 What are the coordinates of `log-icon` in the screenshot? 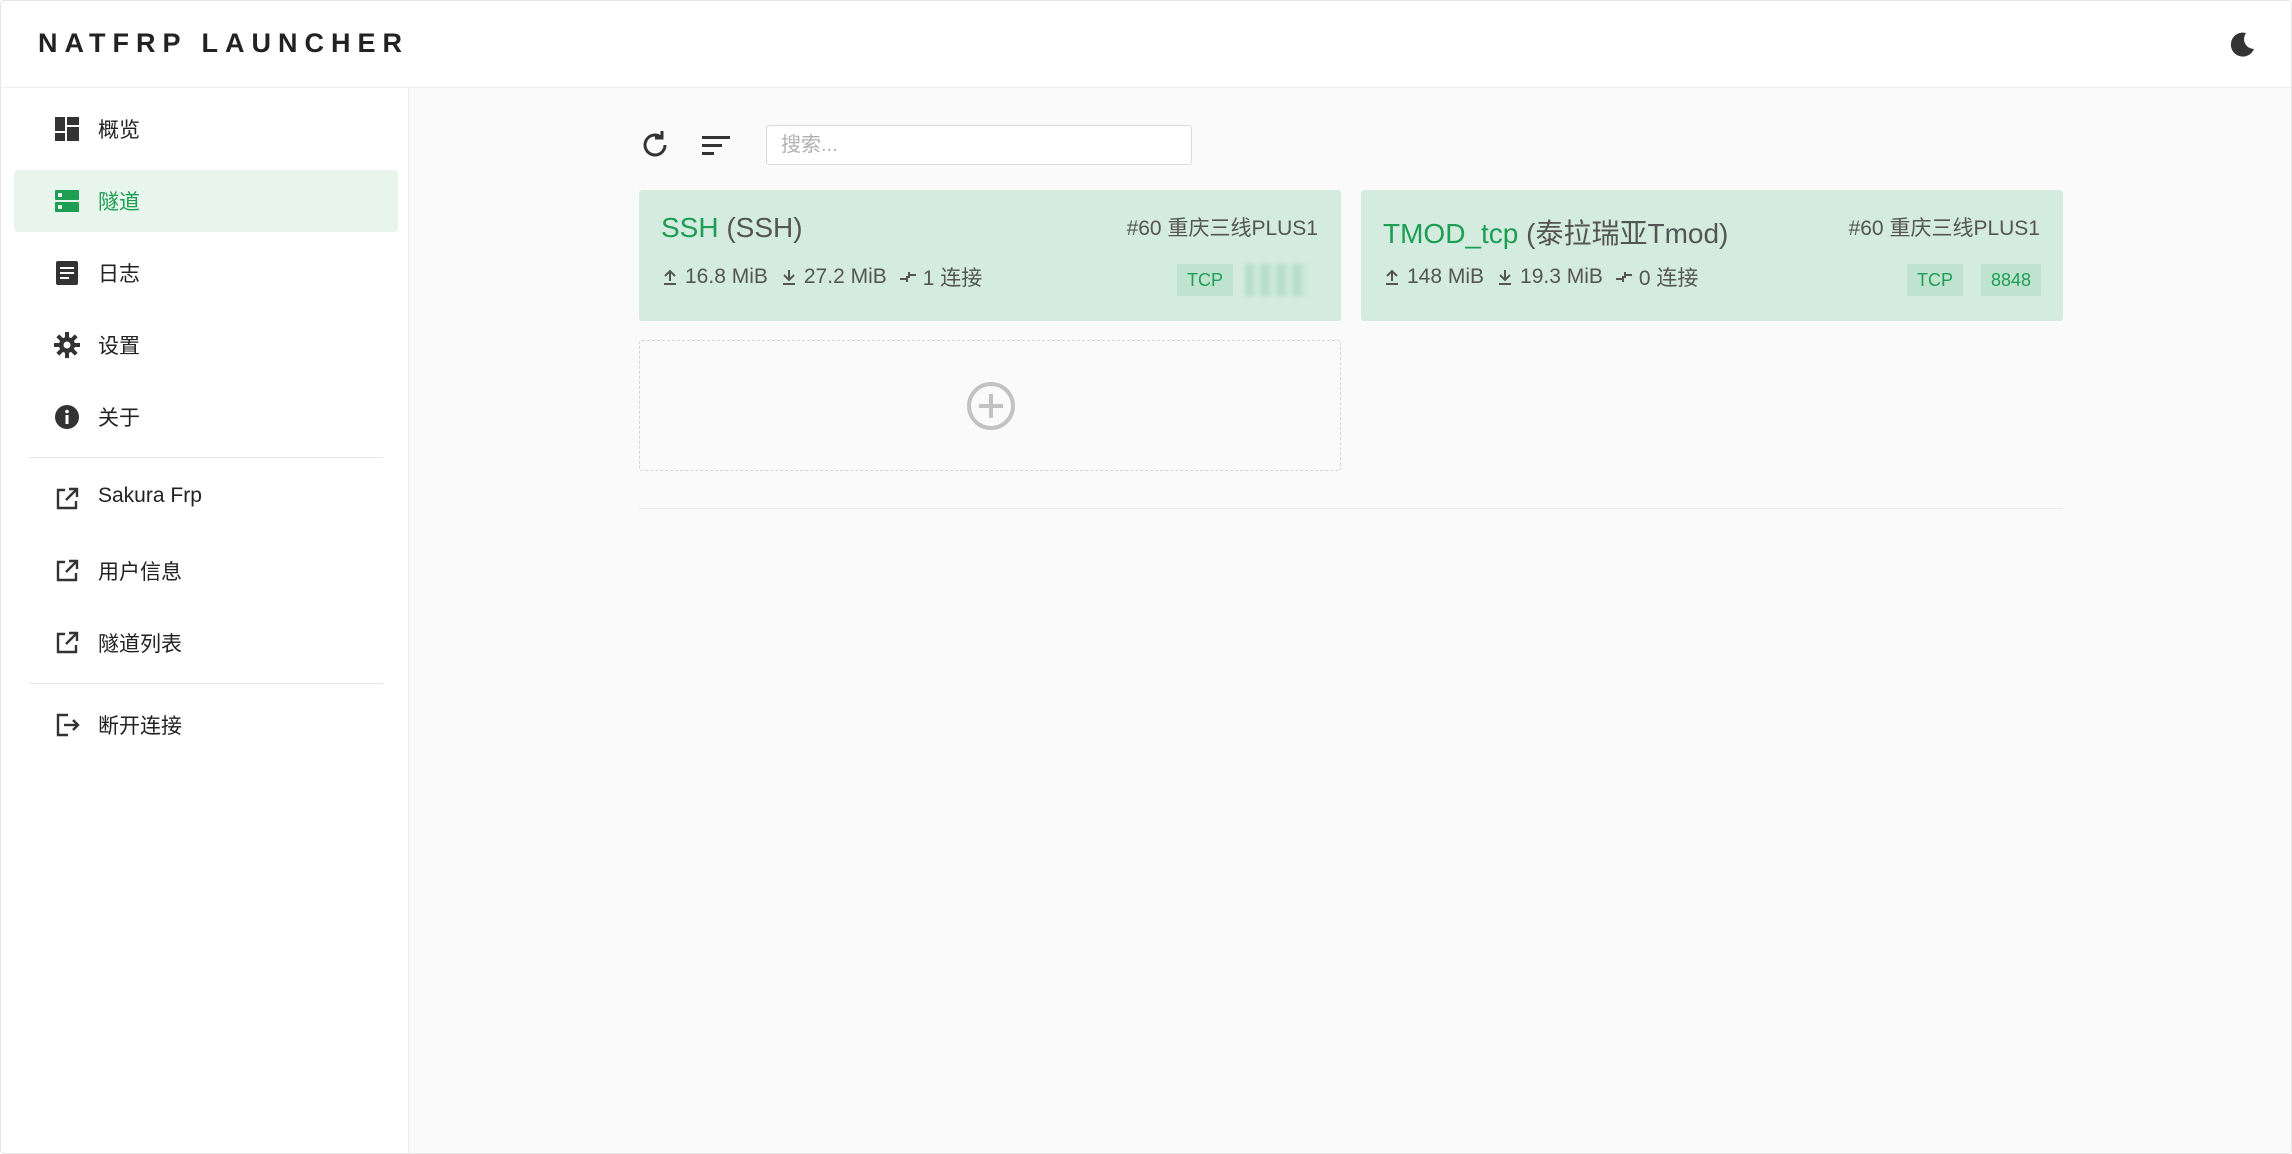 It's located at (67, 273).